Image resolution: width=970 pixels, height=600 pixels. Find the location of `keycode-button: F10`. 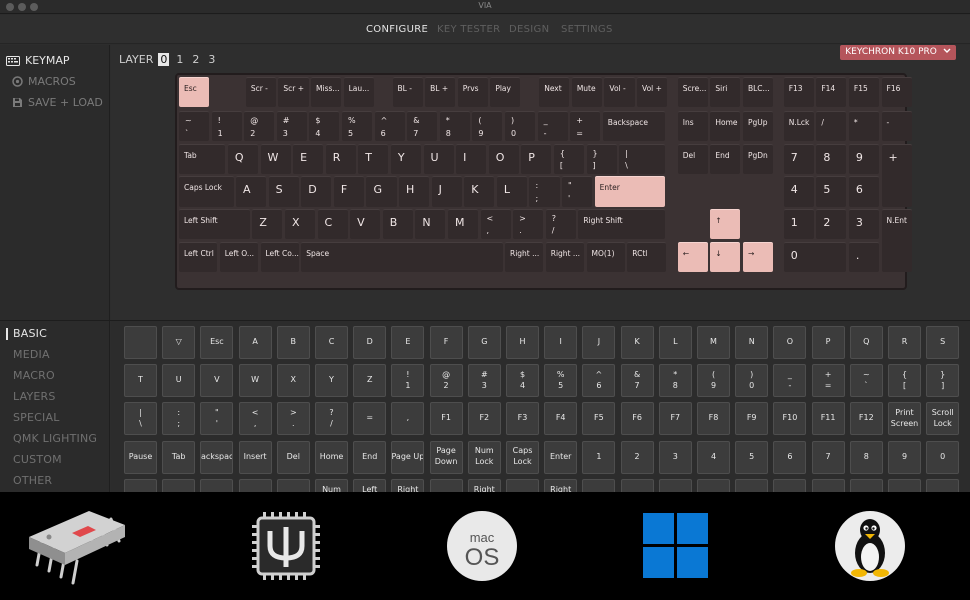

keycode-button: F10 is located at coordinates (790, 419).